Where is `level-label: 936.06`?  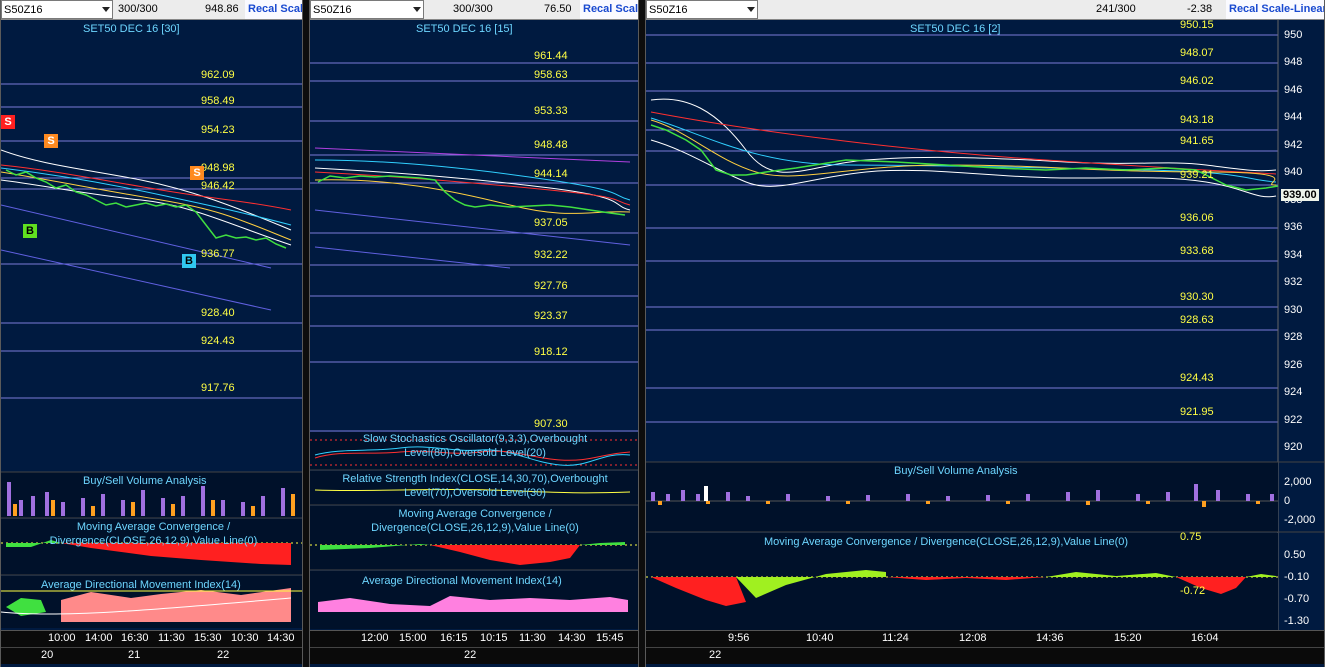
level-label: 936.06 is located at coordinates (1197, 218).